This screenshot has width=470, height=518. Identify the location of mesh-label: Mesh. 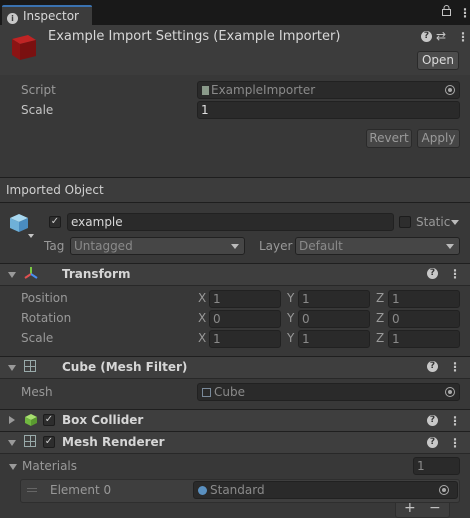
(37, 392).